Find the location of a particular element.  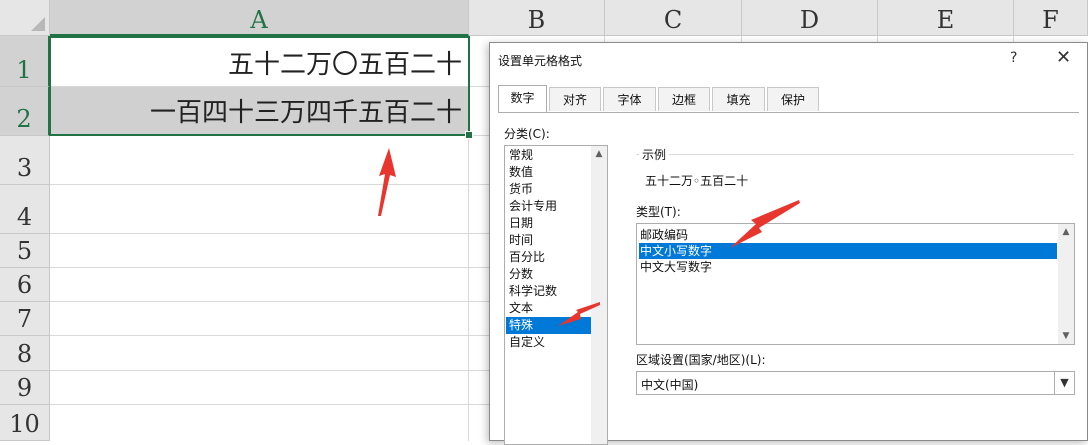

row-header-8: 8 is located at coordinates (25, 353).